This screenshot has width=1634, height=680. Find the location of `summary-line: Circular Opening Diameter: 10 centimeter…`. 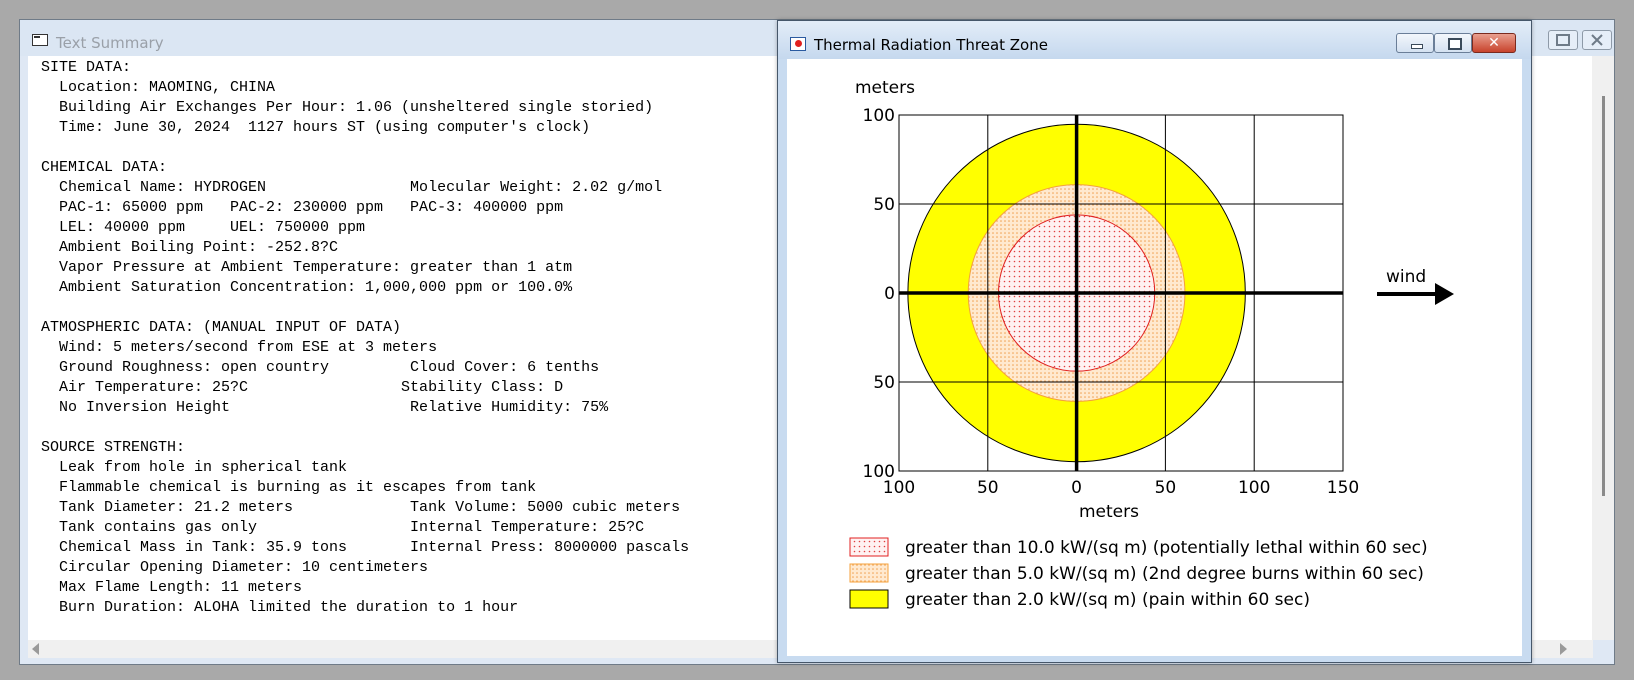

summary-line: Circular Opening Diameter: 10 centimeter… is located at coordinates (235, 567).